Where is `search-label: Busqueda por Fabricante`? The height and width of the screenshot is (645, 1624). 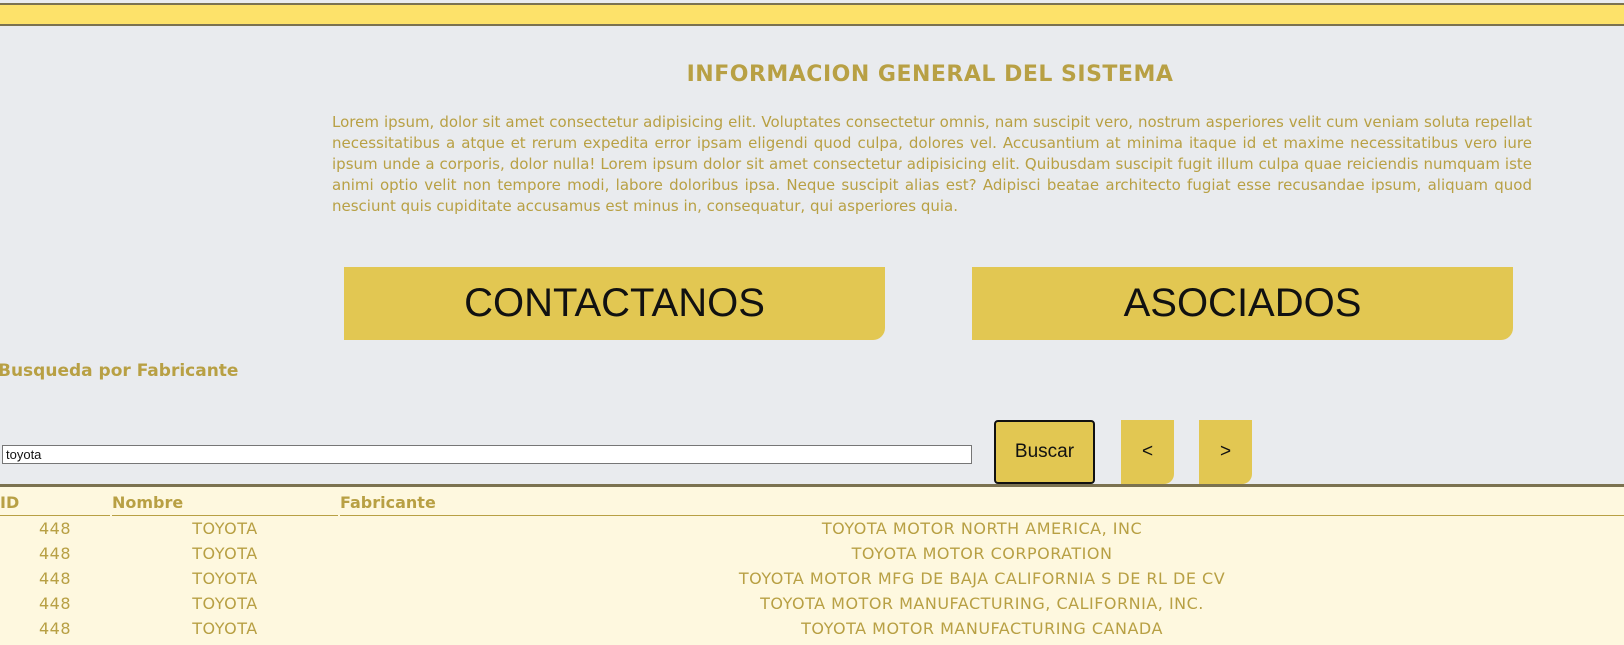 search-label: Busqueda por Fabricante is located at coordinates (119, 371).